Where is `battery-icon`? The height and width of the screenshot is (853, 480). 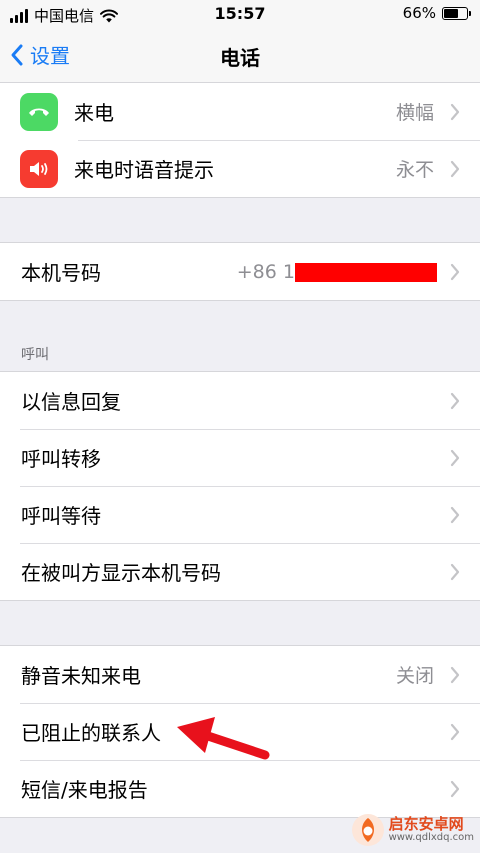
battery-icon is located at coordinates (456, 13).